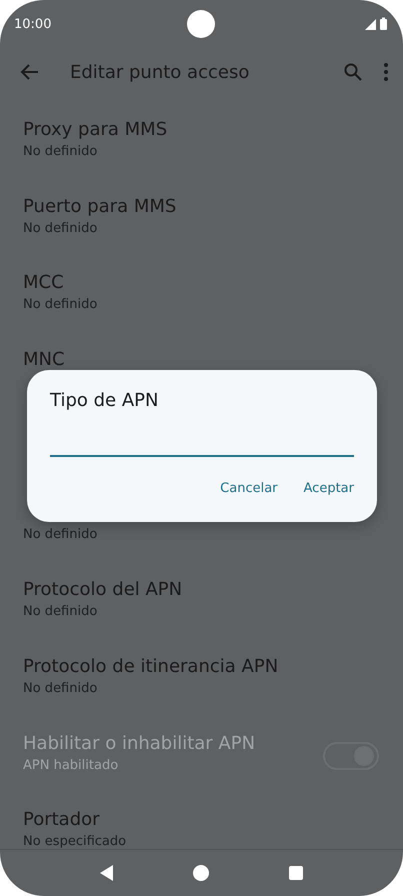 The width and height of the screenshot is (403, 896). I want to click on back-nav-icon, so click(107, 873).